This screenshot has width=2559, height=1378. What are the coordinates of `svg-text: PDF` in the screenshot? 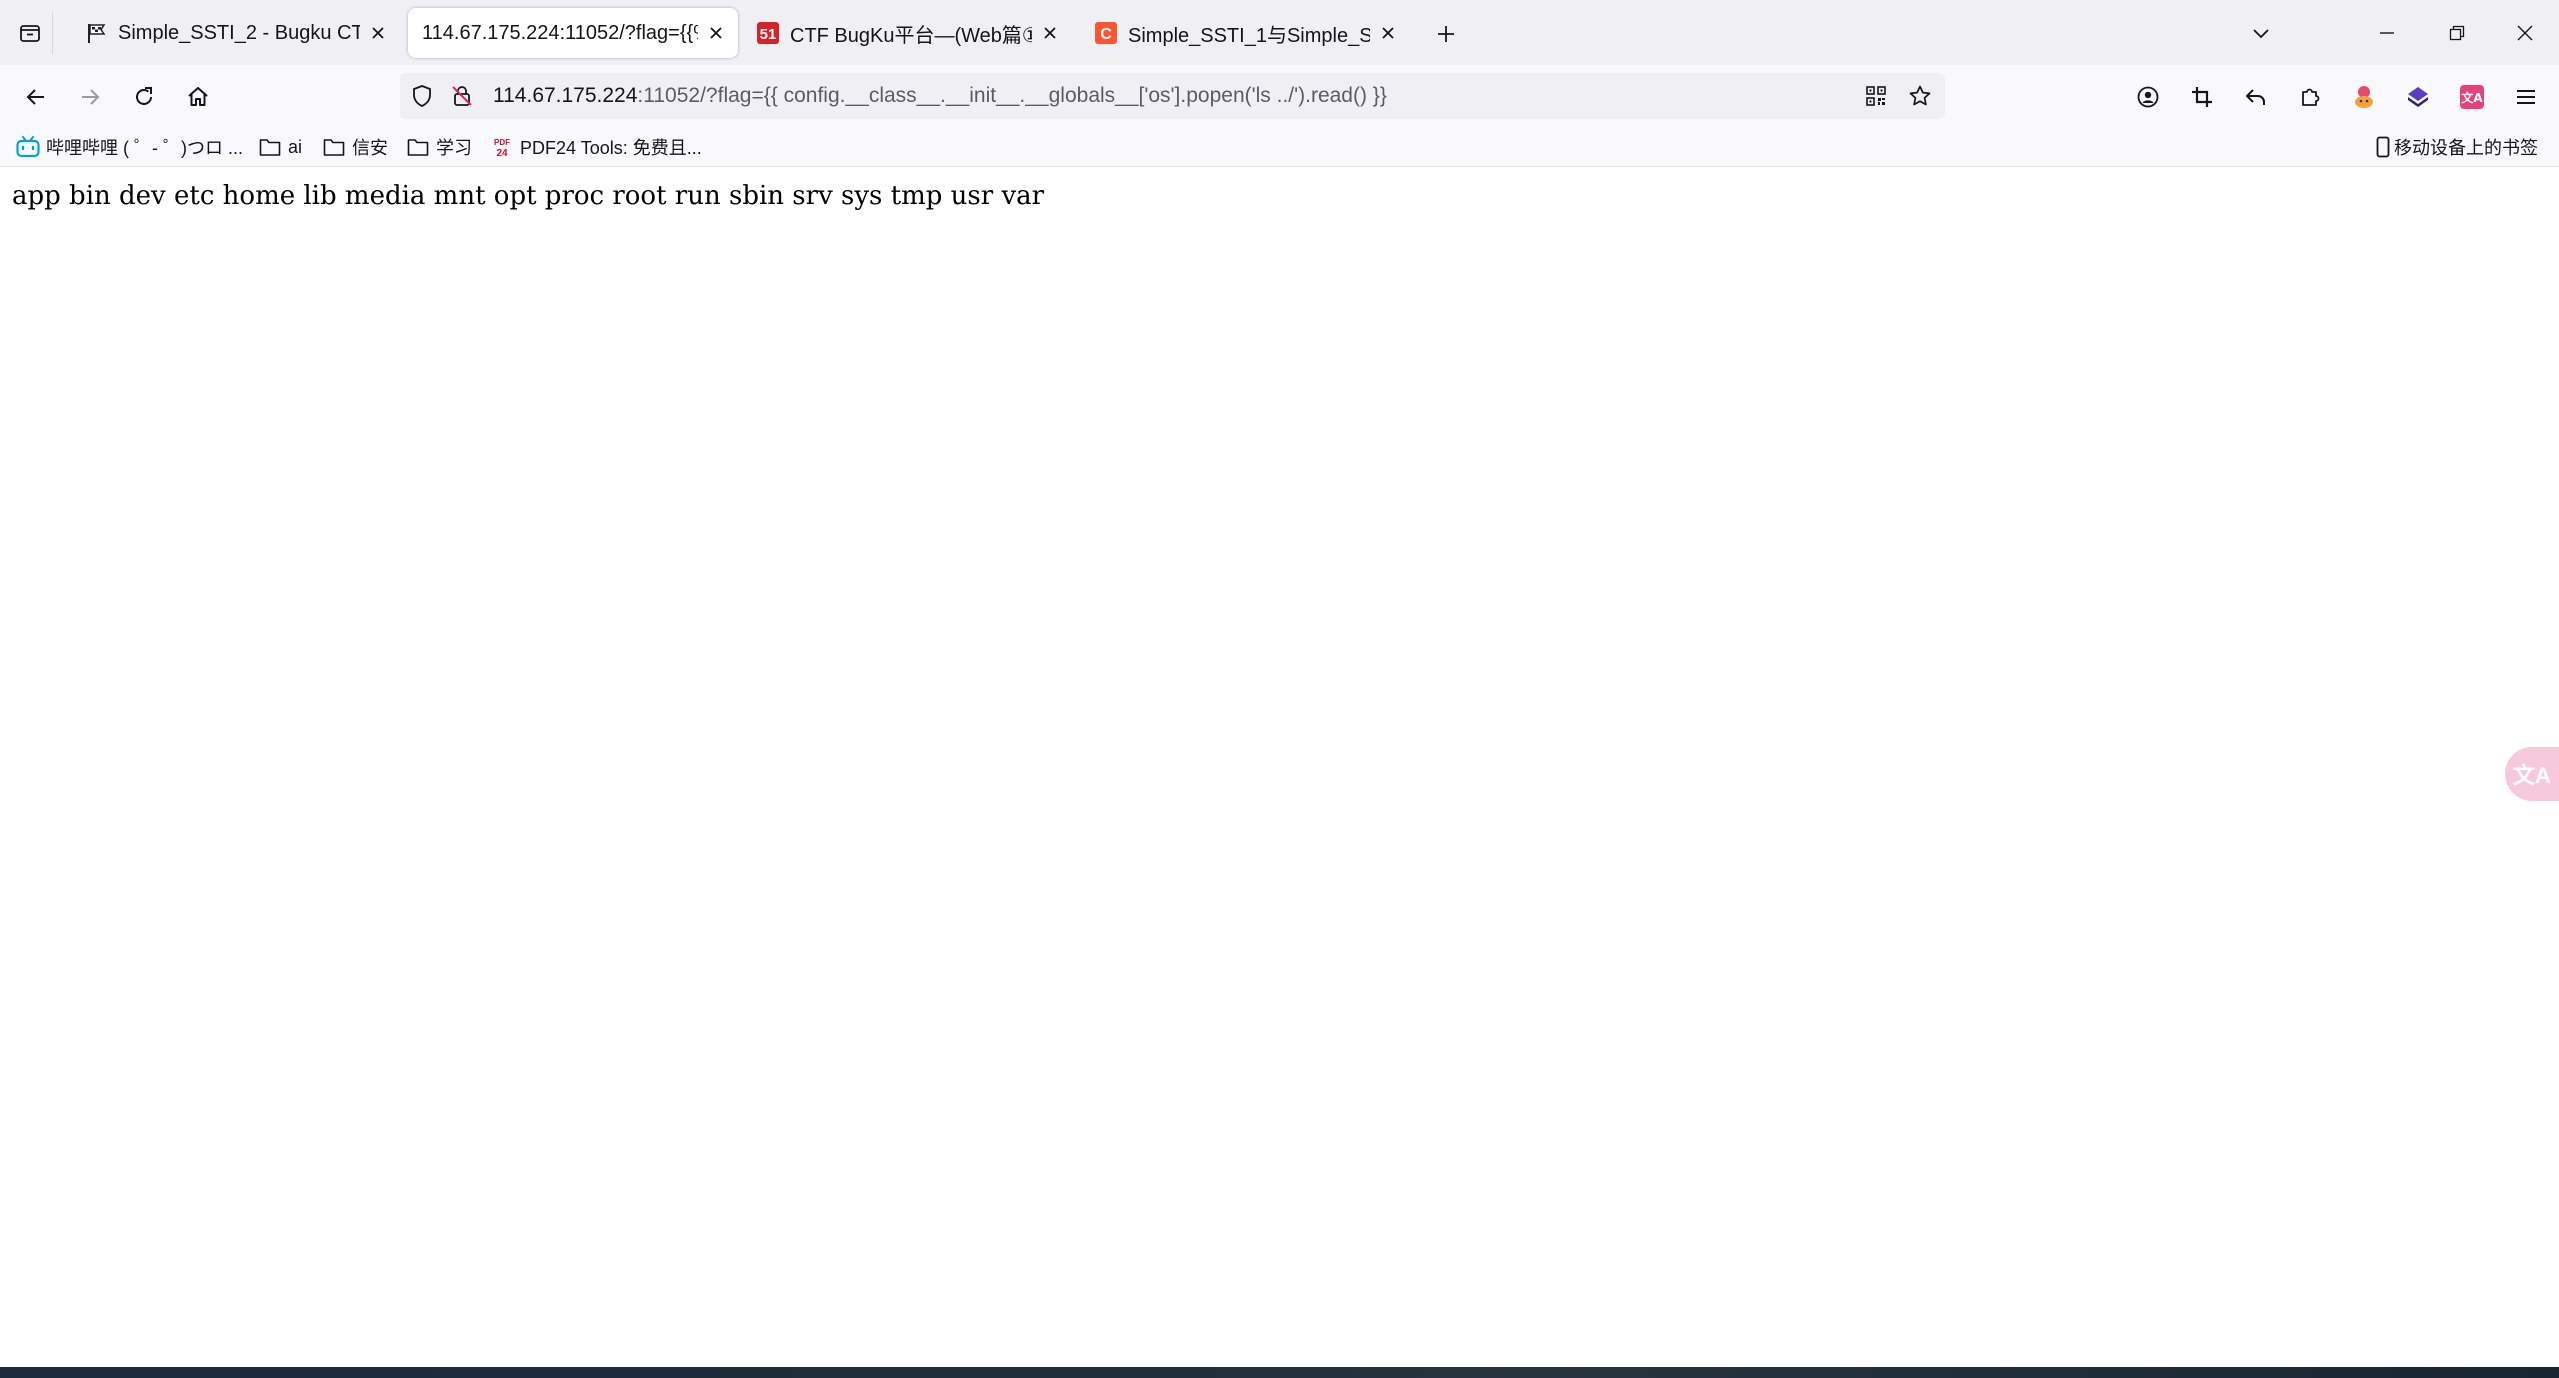 It's located at (502, 142).